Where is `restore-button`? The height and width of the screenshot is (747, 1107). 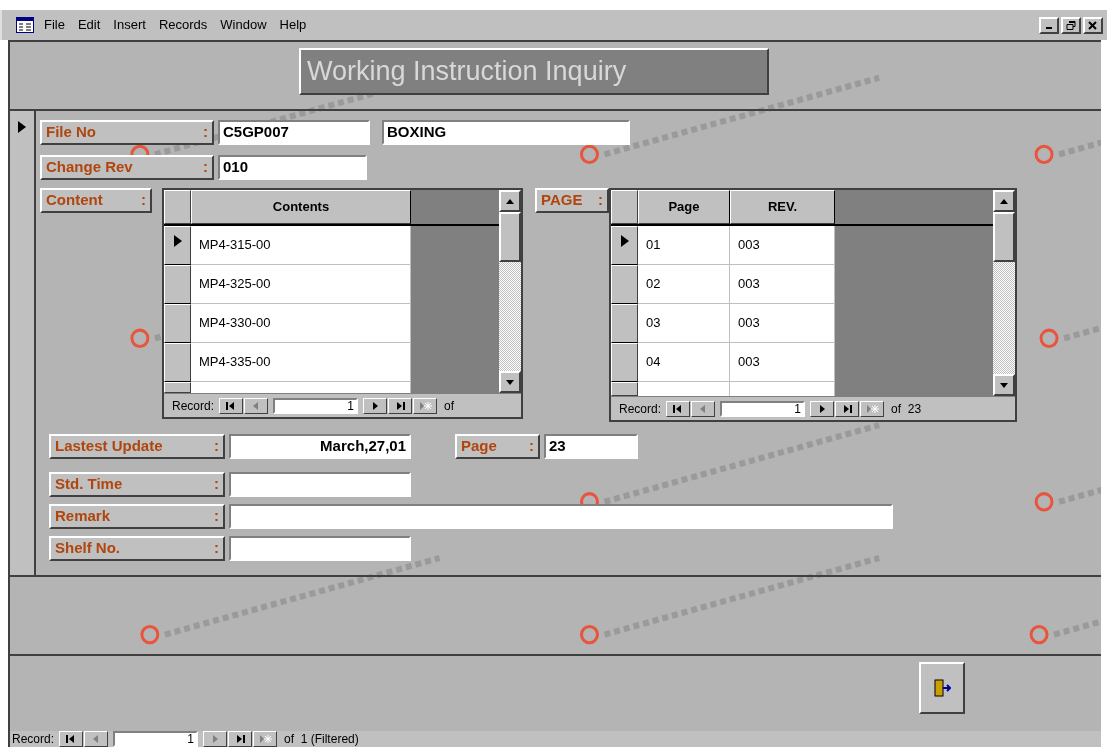 restore-button is located at coordinates (1071, 25).